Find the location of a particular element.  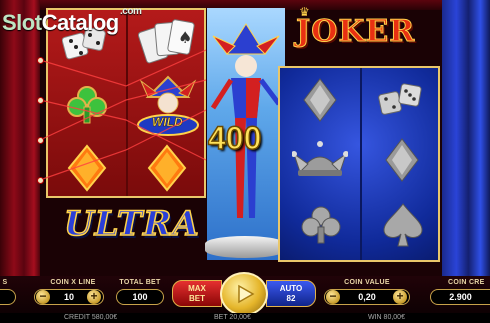

podium is located at coordinates (245, 247).